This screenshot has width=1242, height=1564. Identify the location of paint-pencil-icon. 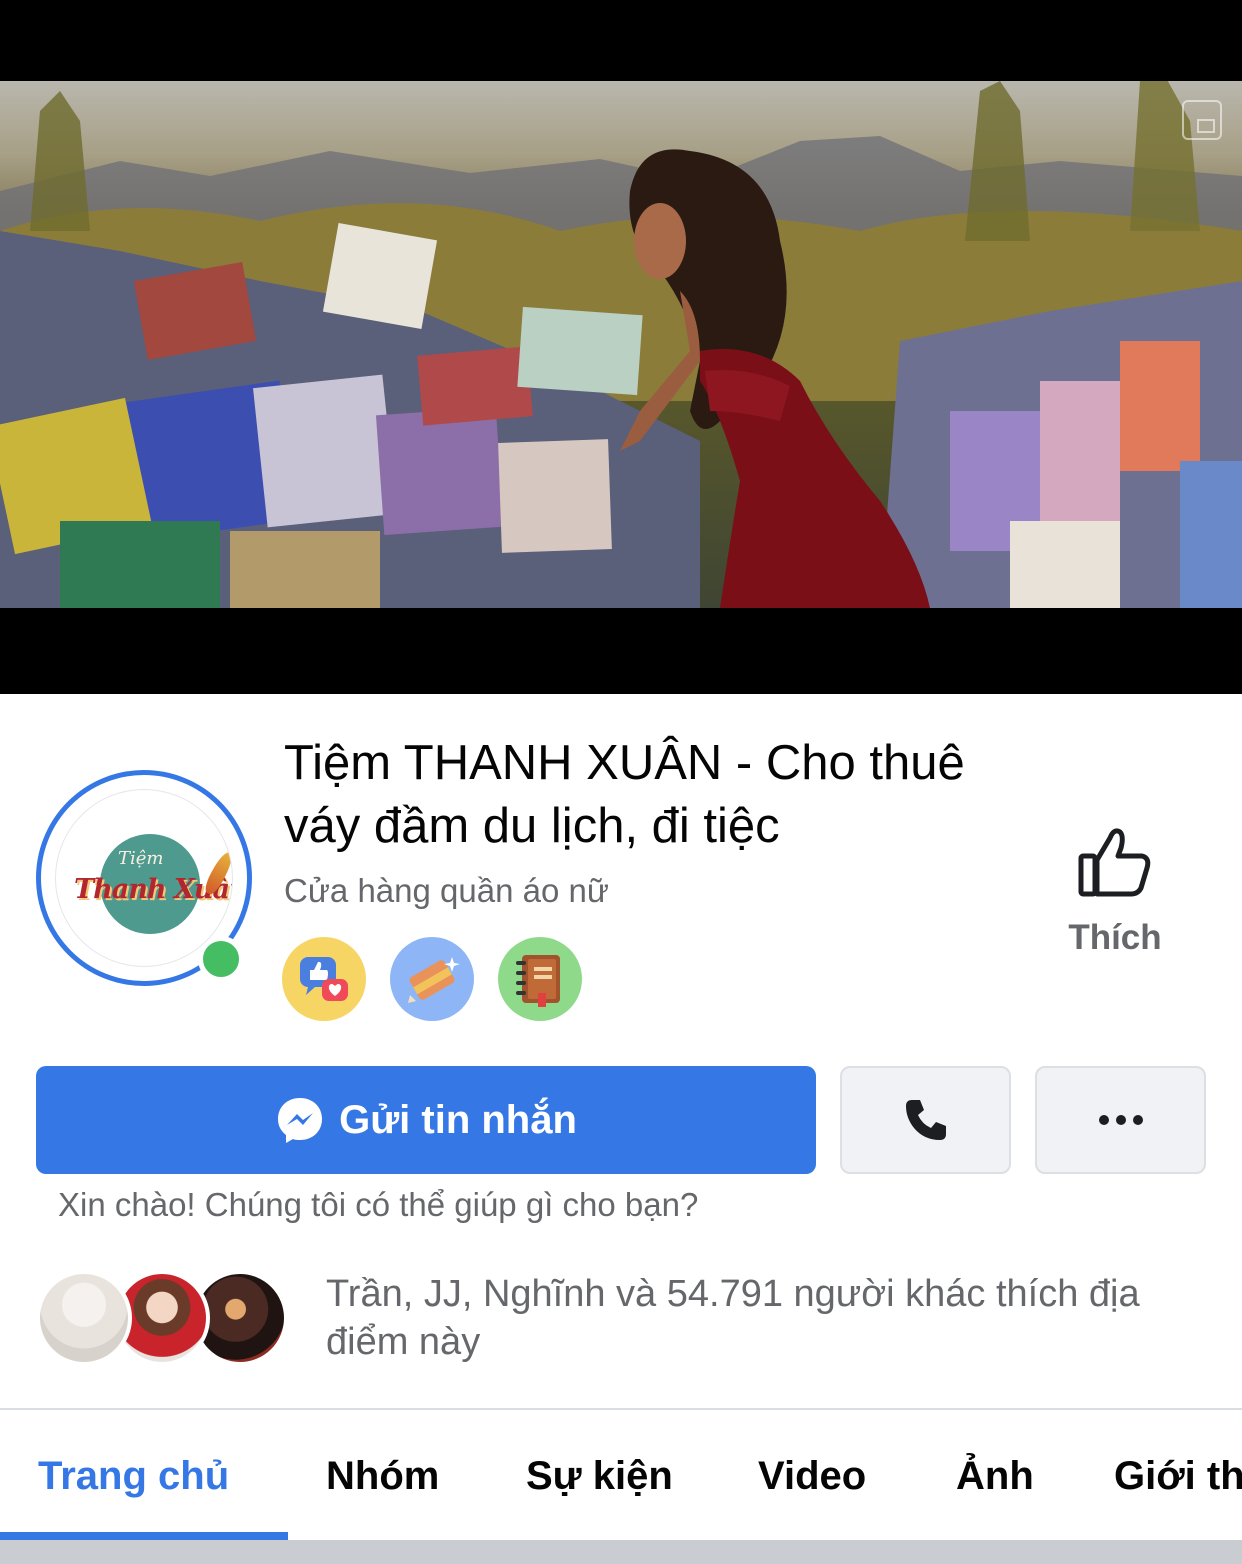
(434, 980).